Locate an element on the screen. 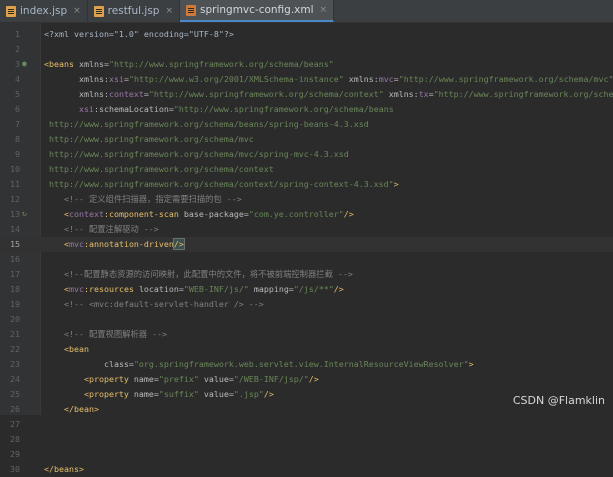  code-line: 29 is located at coordinates (306, 454).